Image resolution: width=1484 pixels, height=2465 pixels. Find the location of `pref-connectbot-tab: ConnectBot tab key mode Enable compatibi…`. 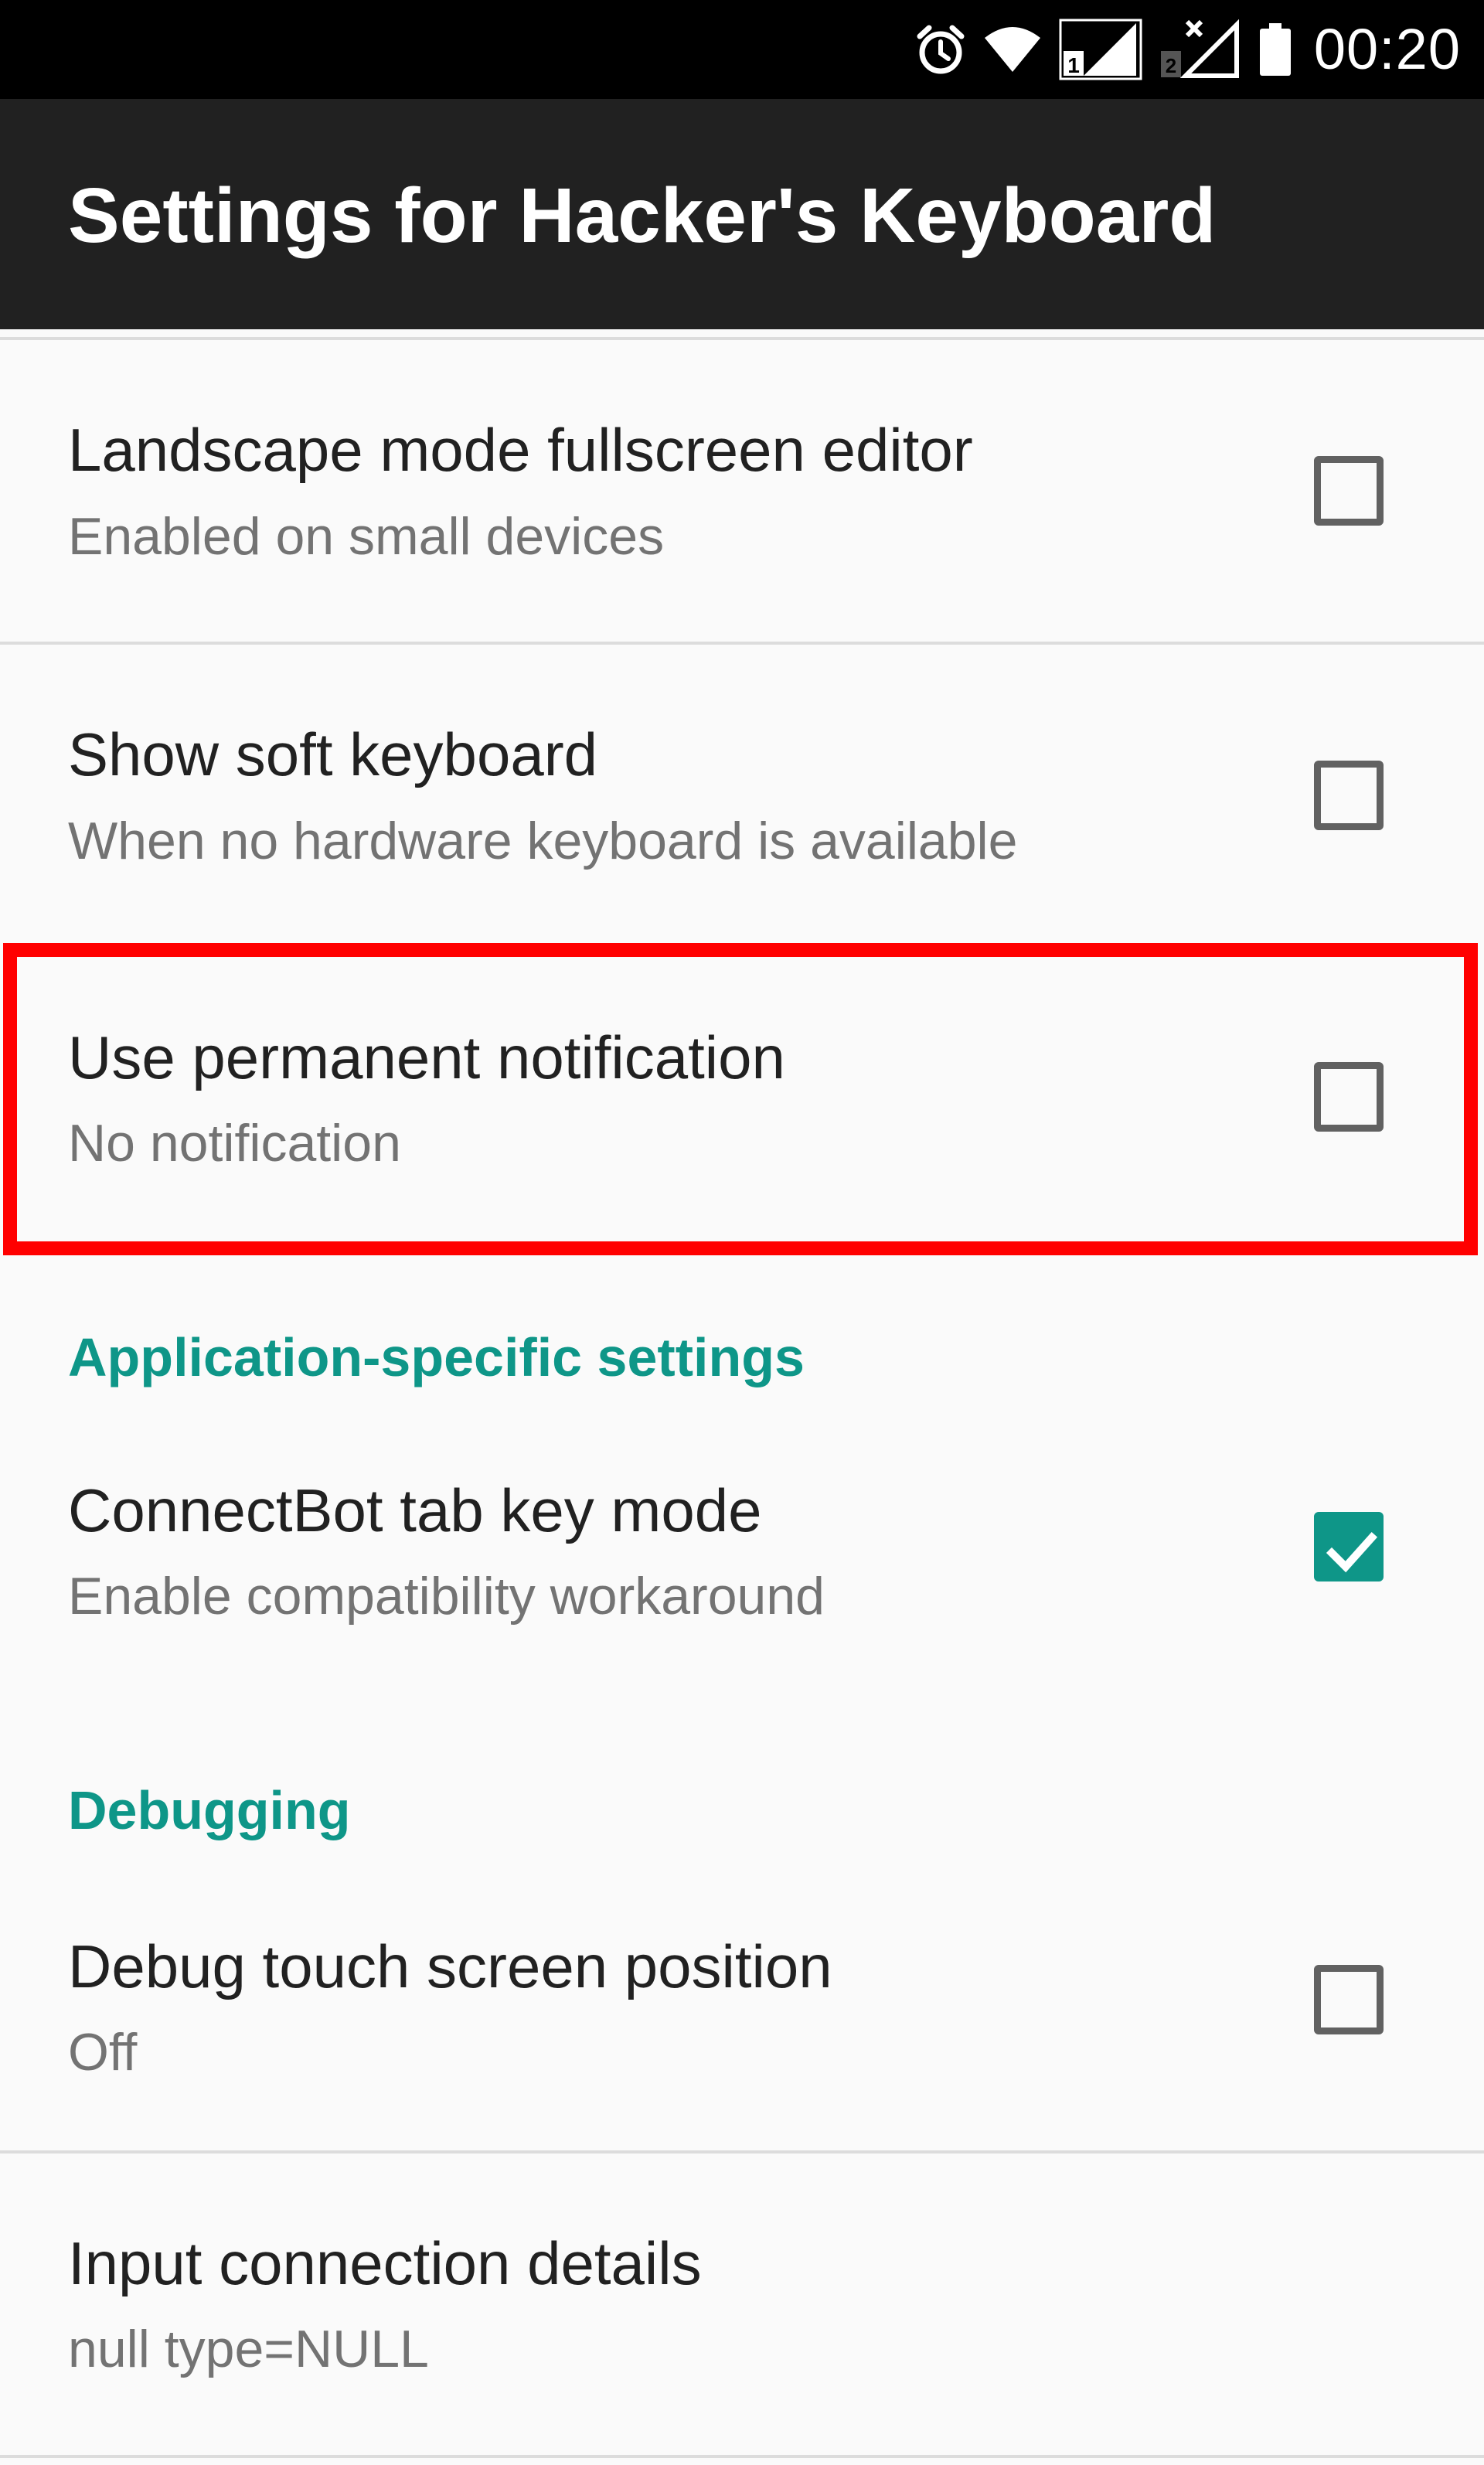

pref-connectbot-tab: ConnectBot tab key mode Enable compatibi… is located at coordinates (742, 1558).